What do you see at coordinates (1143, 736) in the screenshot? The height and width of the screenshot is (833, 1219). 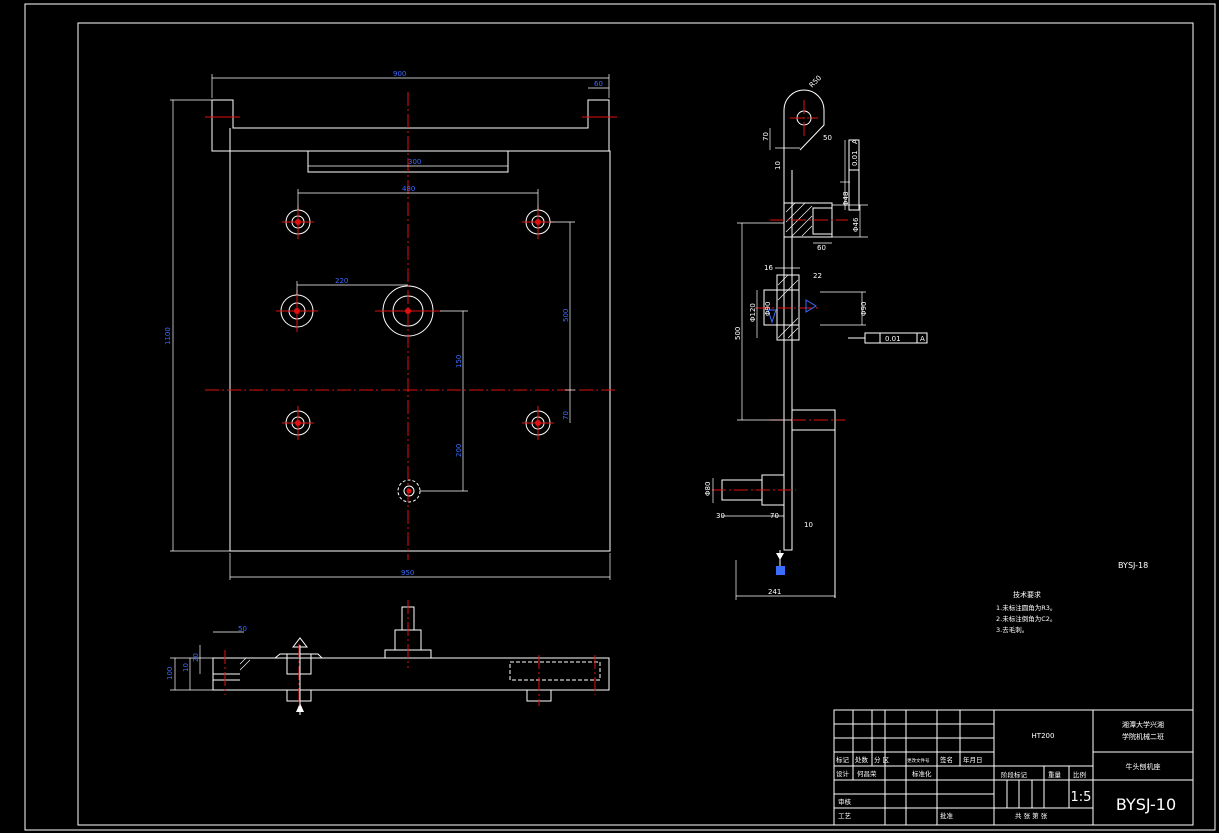 I see `tb-school-2: 学院机械二班` at bounding box center [1143, 736].